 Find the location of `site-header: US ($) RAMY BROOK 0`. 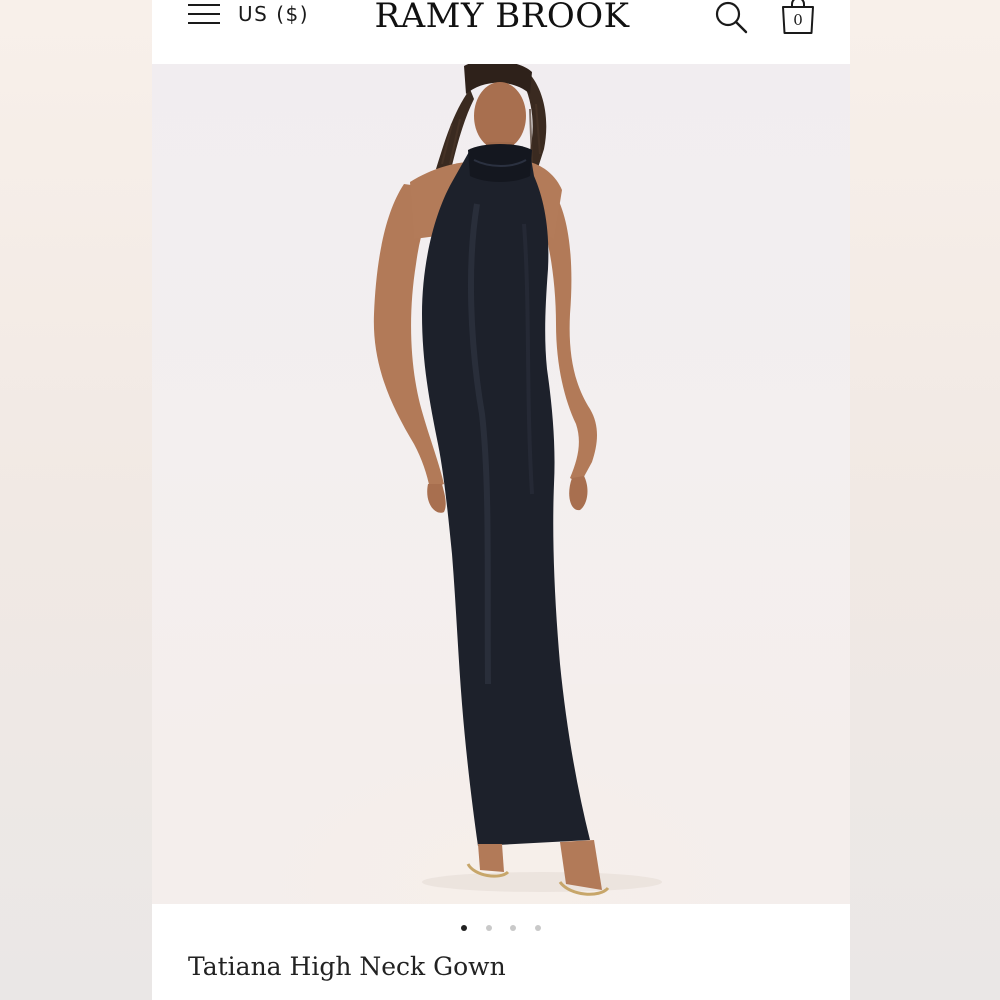

site-header: US ($) RAMY BROOK 0 is located at coordinates (501, 32).